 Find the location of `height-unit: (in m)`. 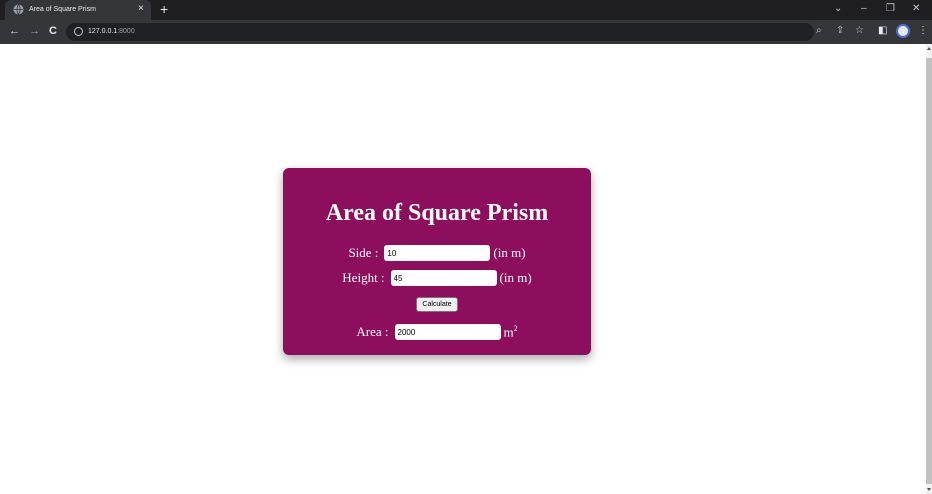

height-unit: (in m) is located at coordinates (515, 277).